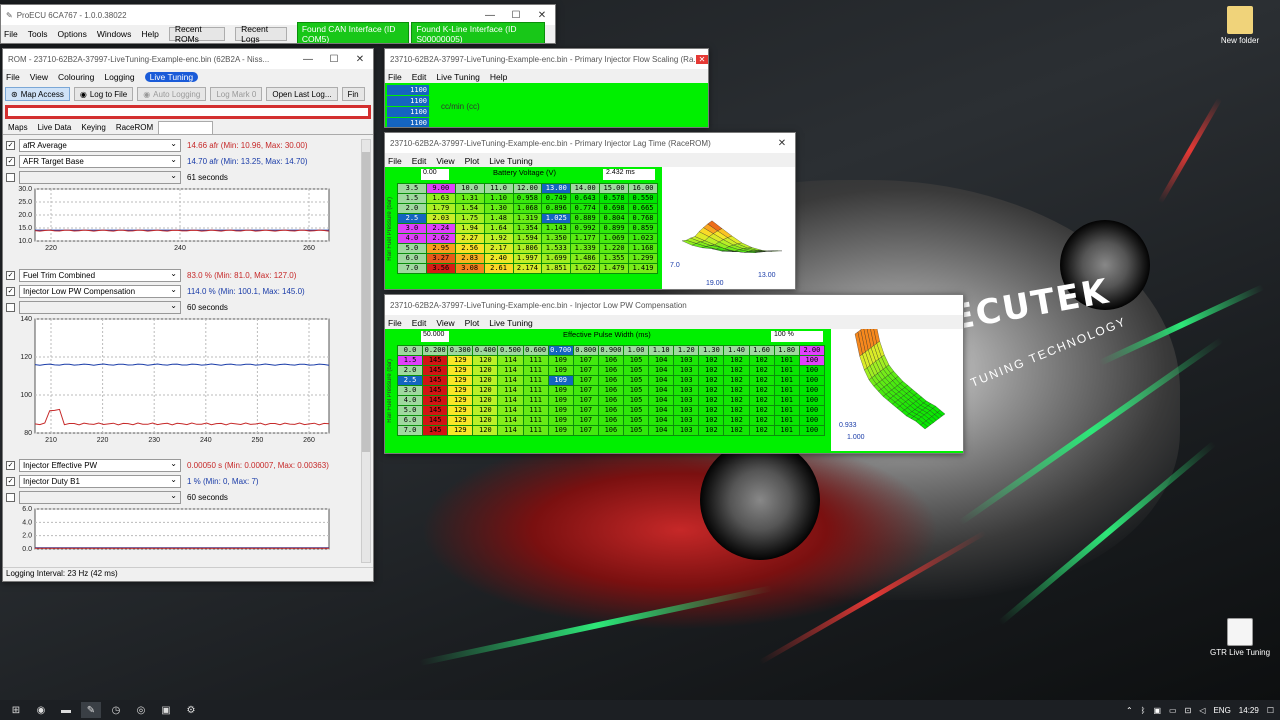  I want to click on auto-logging-button: ◉ Auto Logging, so click(172, 94).